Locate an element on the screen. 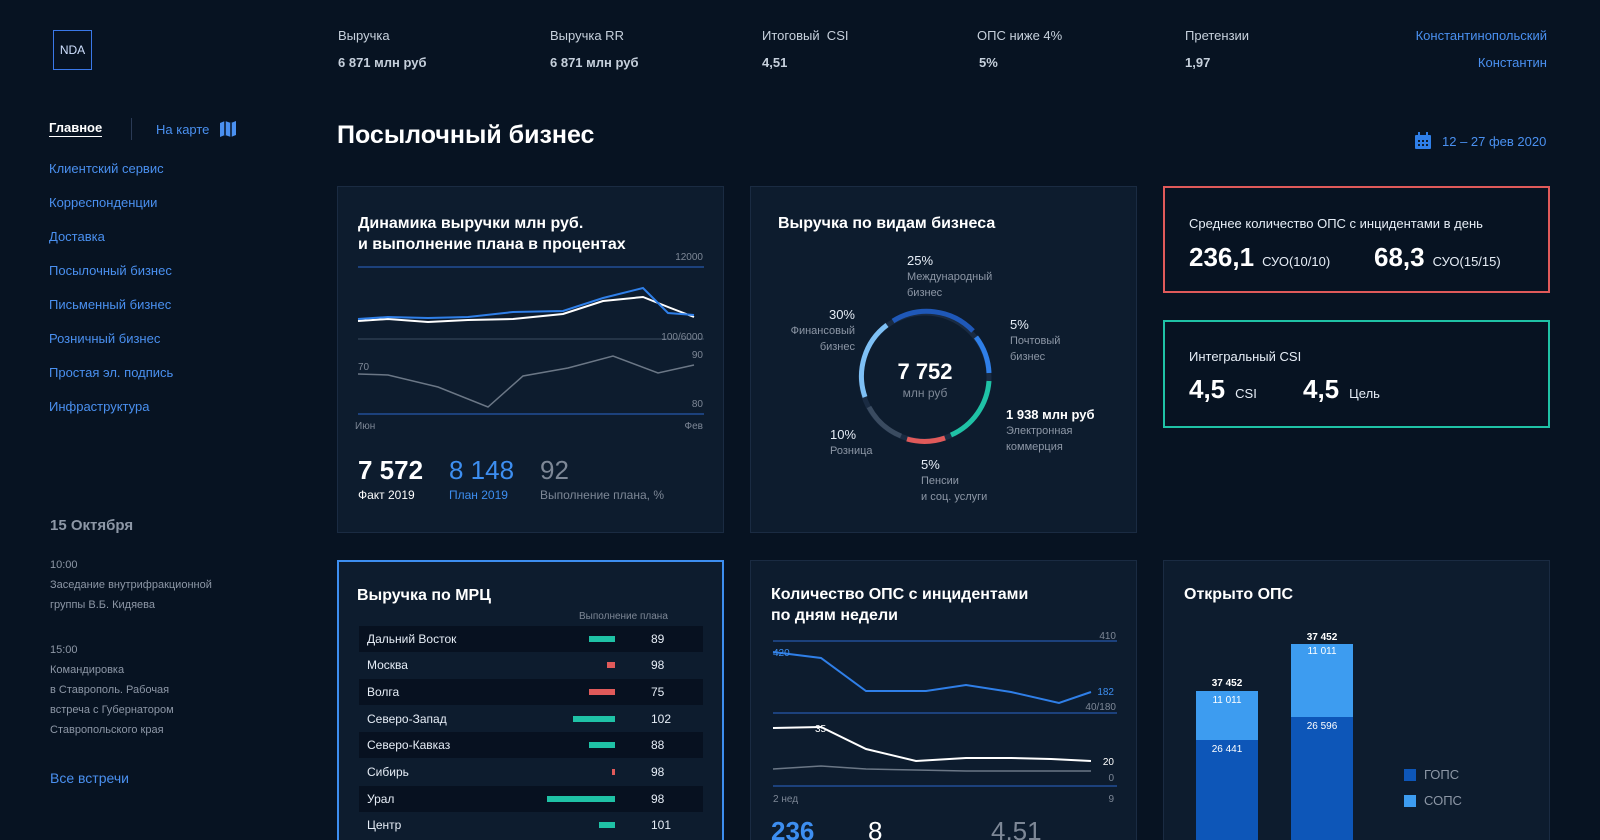  row-value: 88 is located at coordinates (658, 745).